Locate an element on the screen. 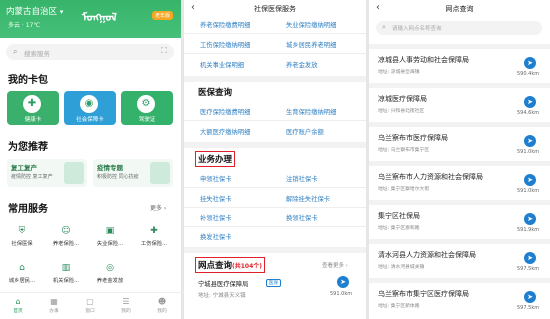  scan-icon: ⛶ is located at coordinates (164, 51).